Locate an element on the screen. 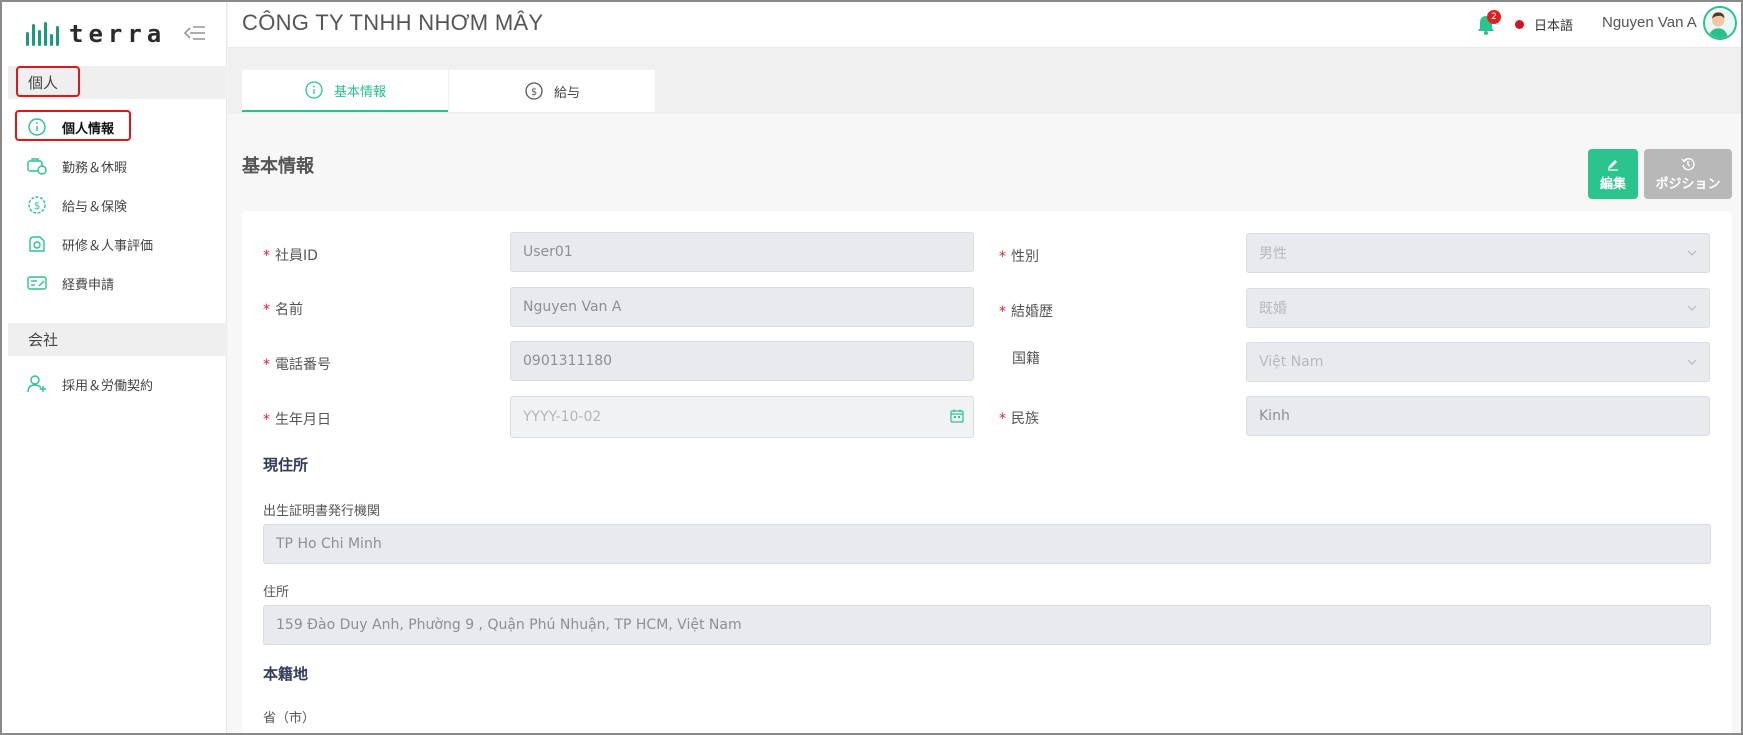 This screenshot has height=735, width=1743. nationality-label: 国籍 is located at coordinates (1026, 359).